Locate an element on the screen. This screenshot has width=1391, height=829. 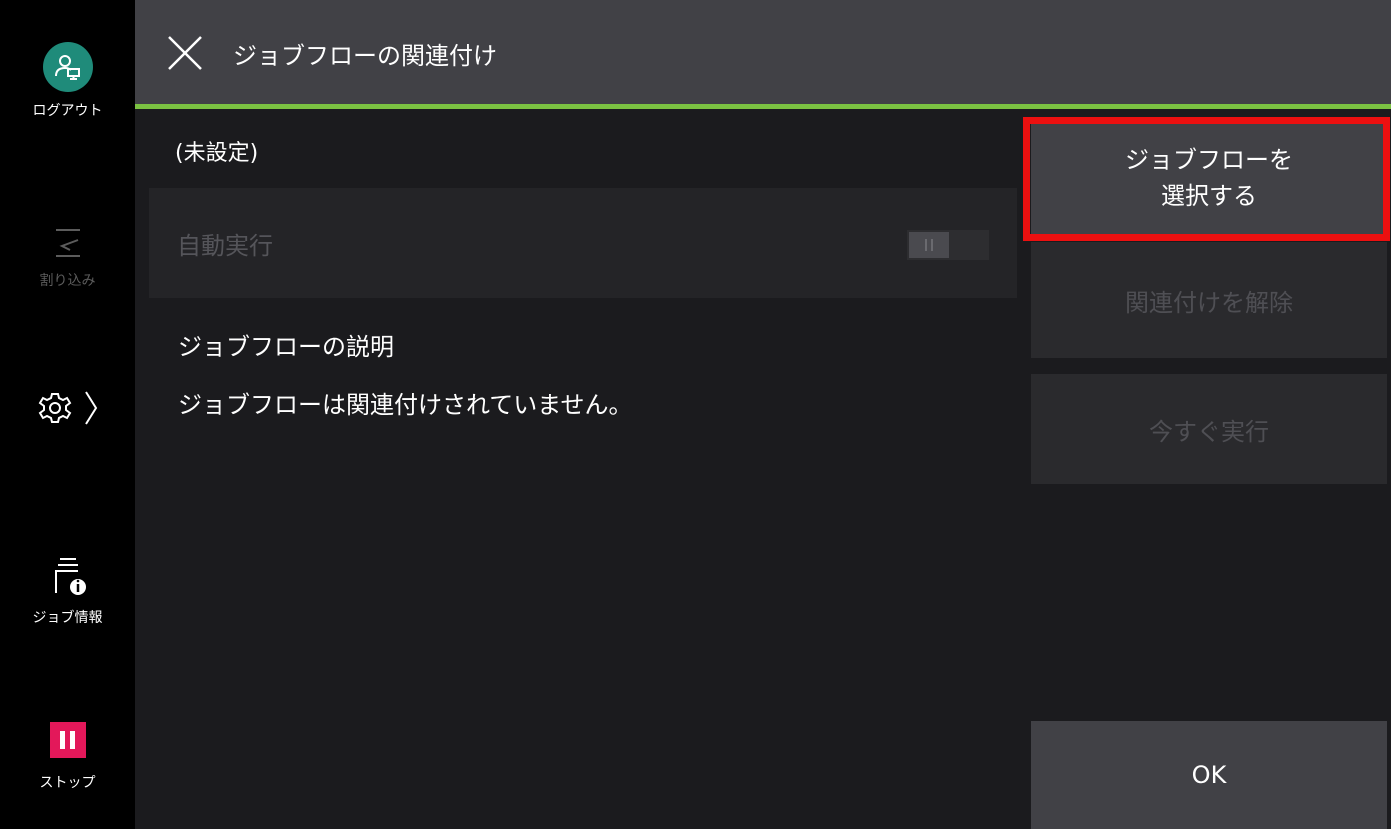
unlink-button: 関連付けを解除 is located at coordinates (1209, 300).